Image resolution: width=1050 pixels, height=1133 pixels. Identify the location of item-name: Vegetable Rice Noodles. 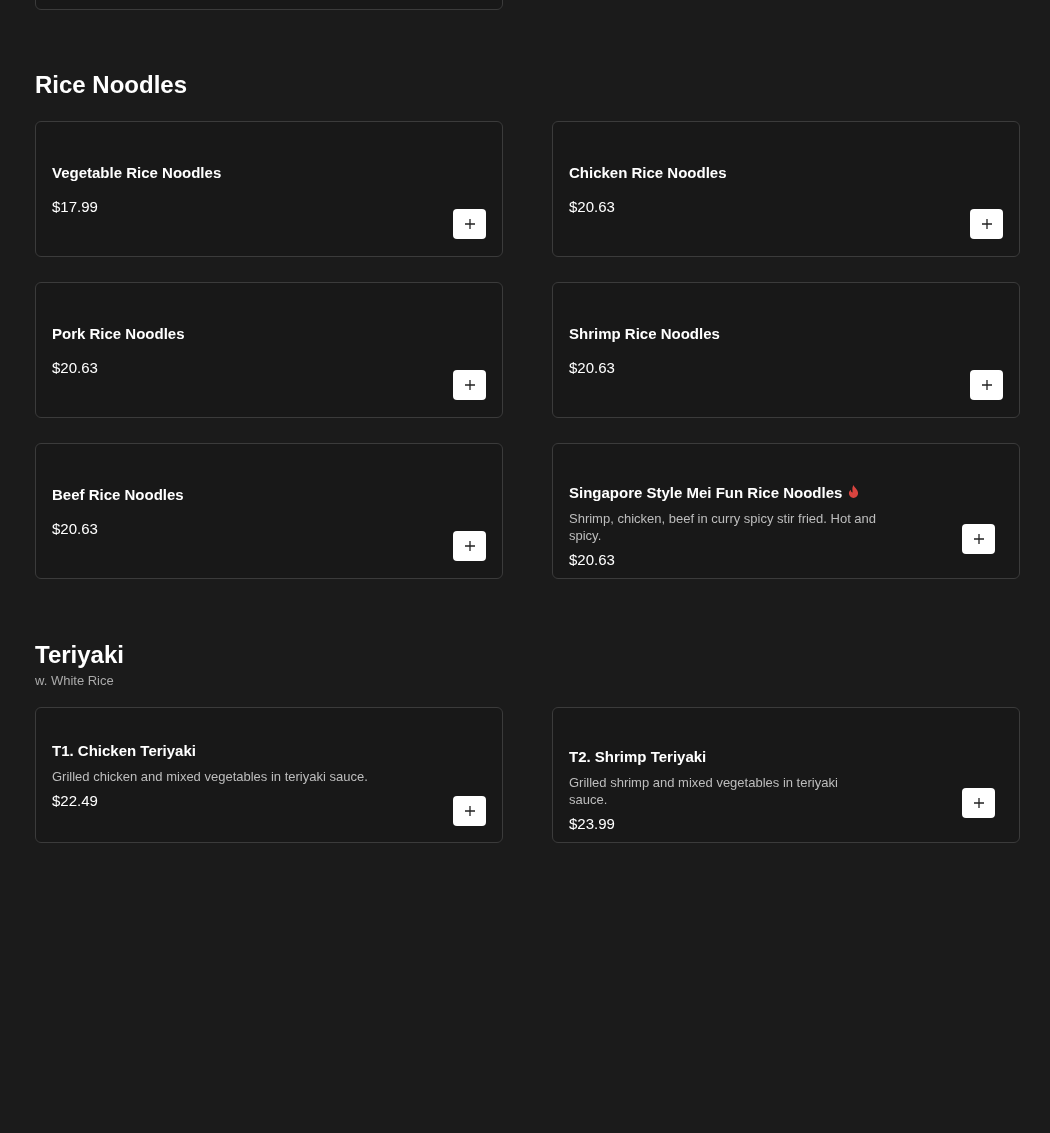
(137, 172).